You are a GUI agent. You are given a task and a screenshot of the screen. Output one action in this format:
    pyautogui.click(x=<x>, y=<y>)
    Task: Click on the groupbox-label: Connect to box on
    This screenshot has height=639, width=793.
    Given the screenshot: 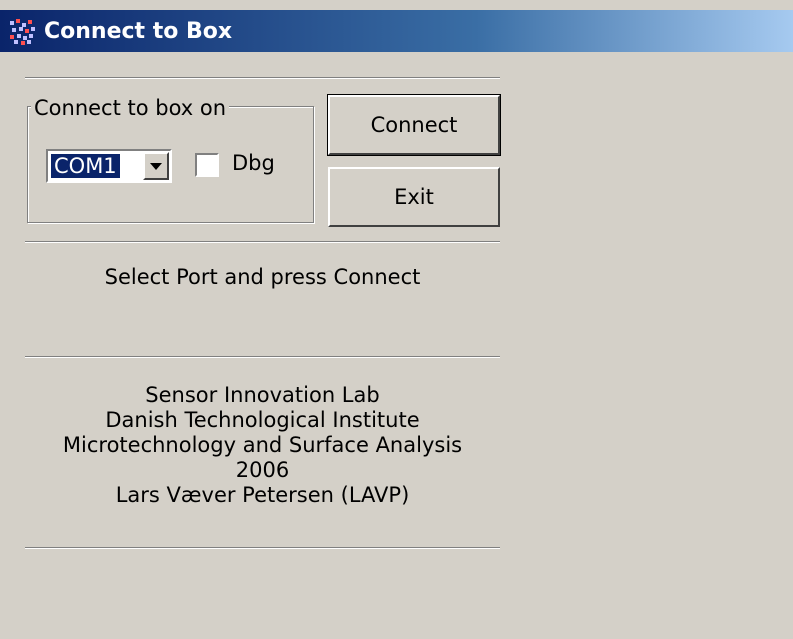 What is the action you would take?
    pyautogui.click(x=130, y=108)
    